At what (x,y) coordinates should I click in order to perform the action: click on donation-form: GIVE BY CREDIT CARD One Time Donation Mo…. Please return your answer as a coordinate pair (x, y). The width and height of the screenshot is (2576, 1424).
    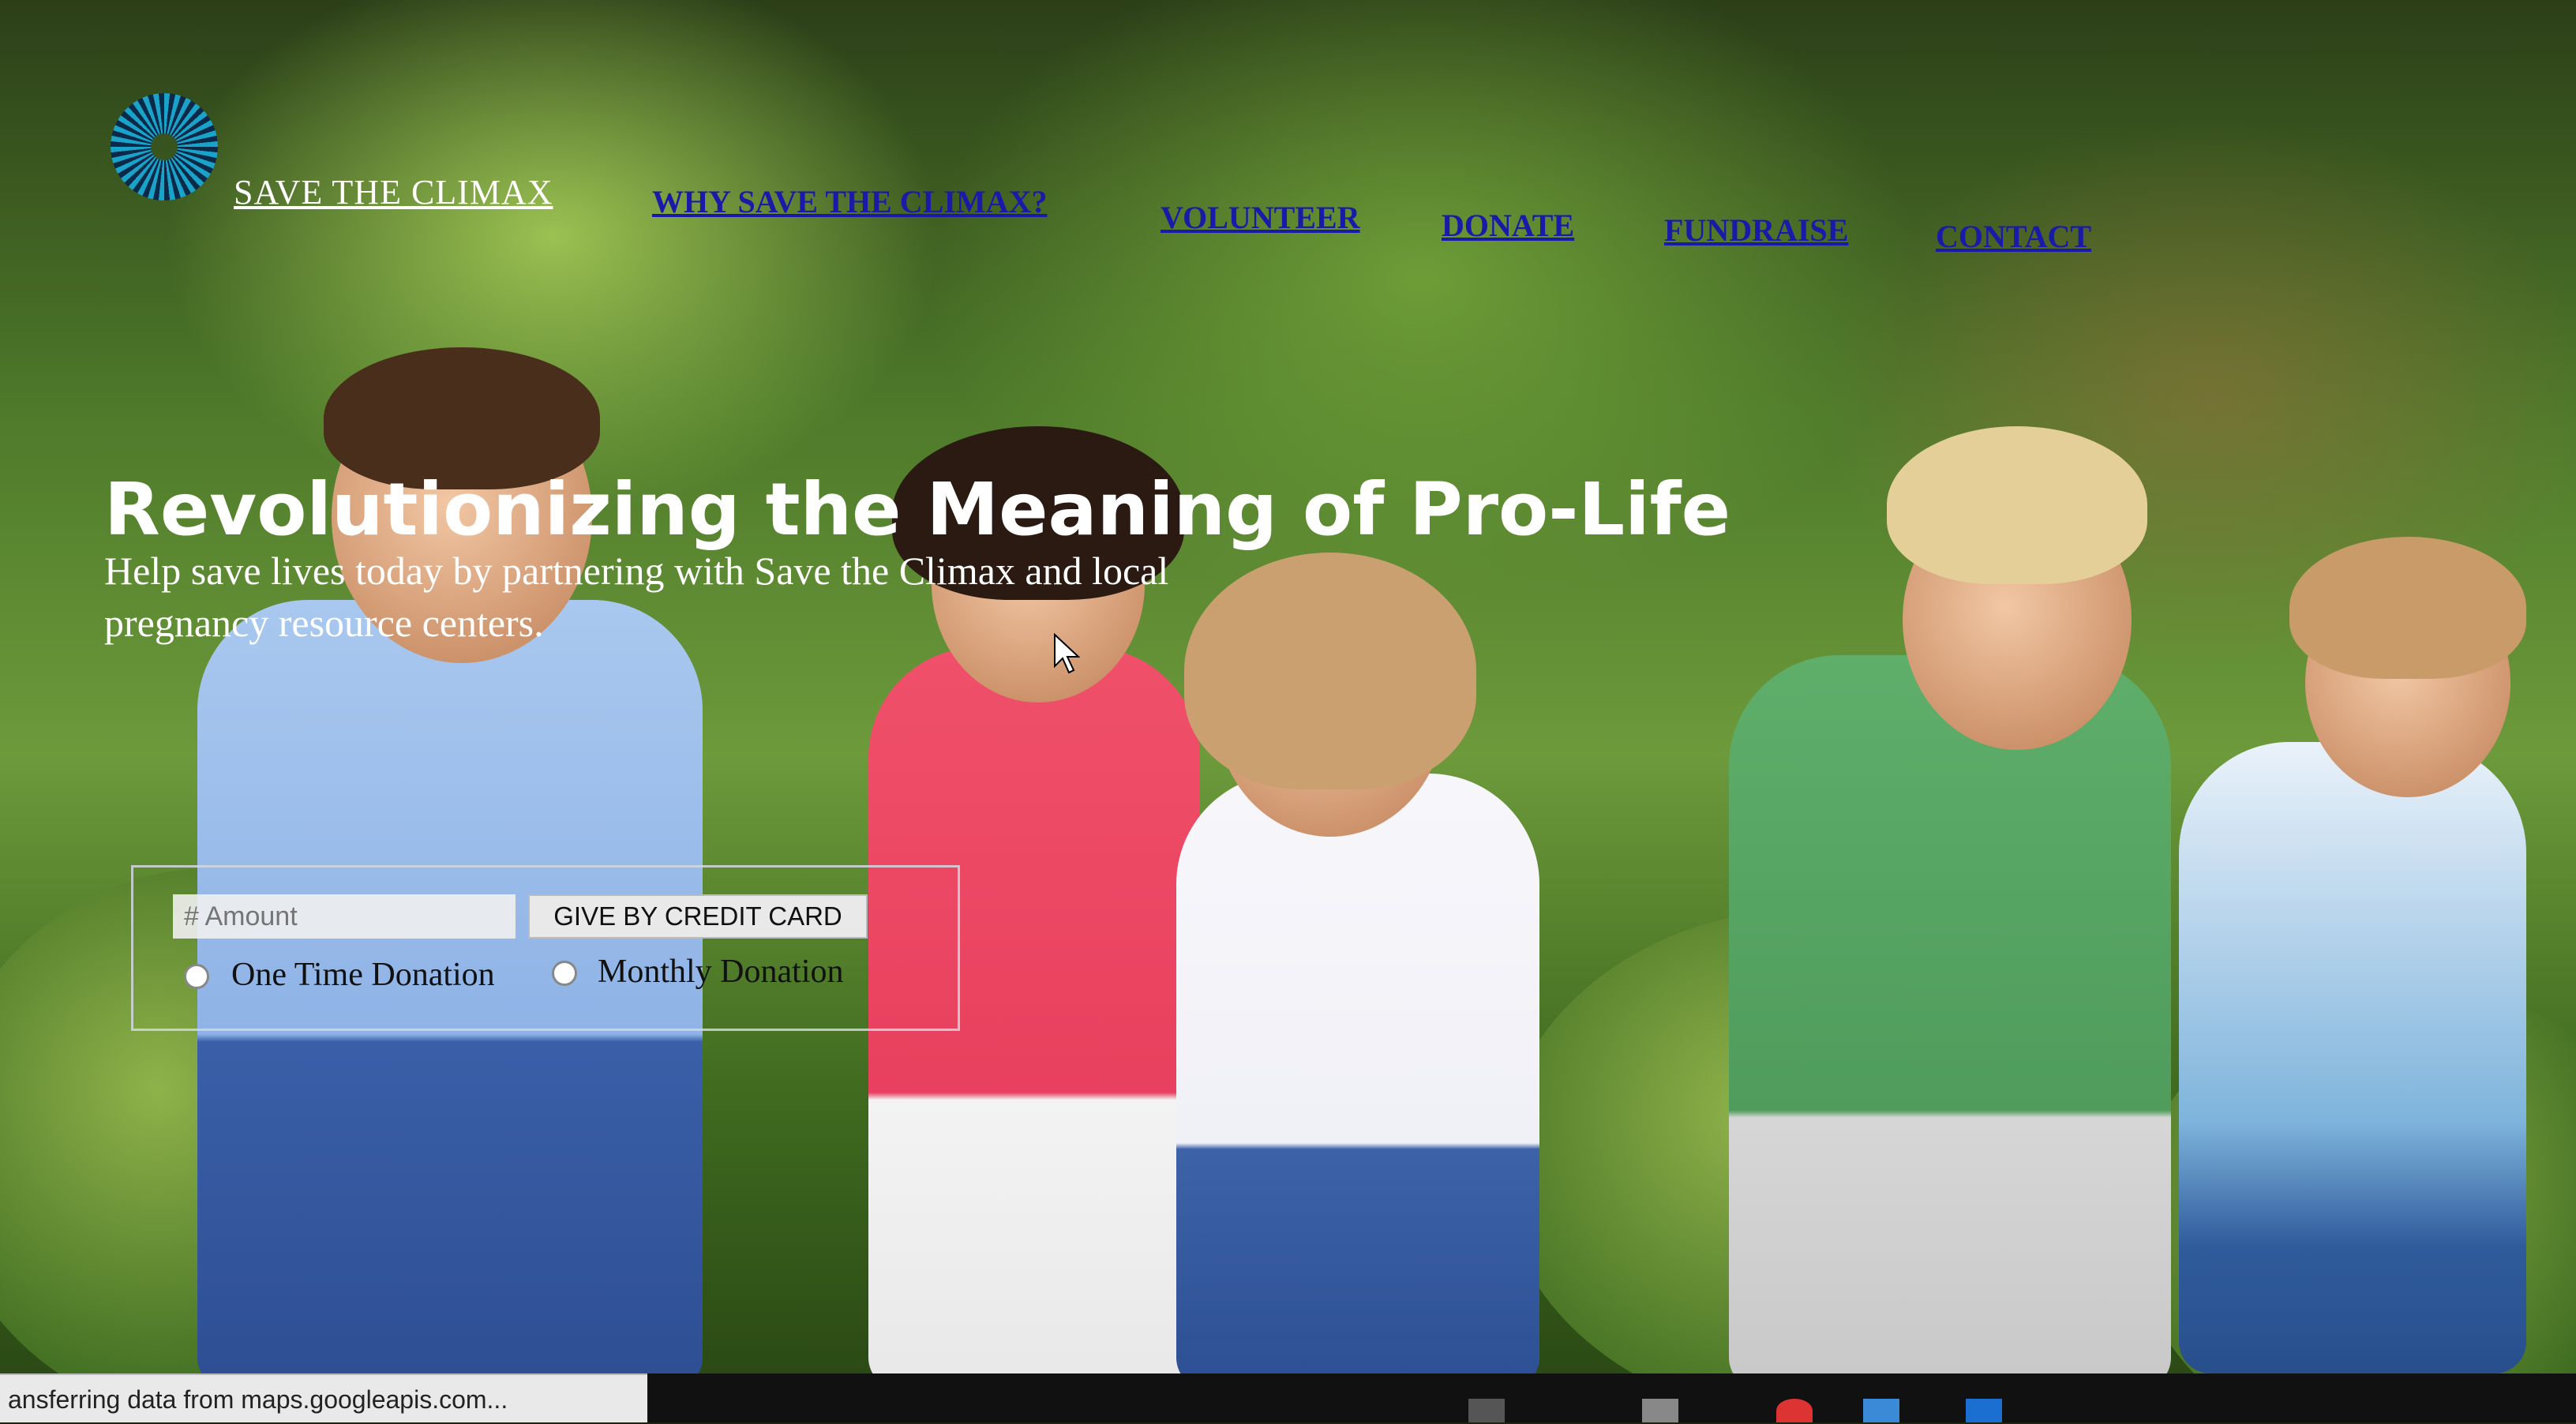
    Looking at the image, I should click on (545, 948).